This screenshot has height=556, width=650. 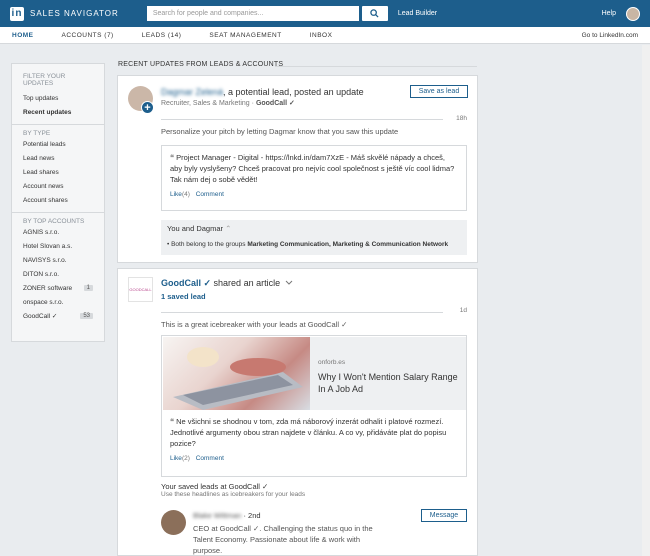 What do you see at coordinates (86, 316) in the screenshot?
I see `count-badge: 53` at bounding box center [86, 316].